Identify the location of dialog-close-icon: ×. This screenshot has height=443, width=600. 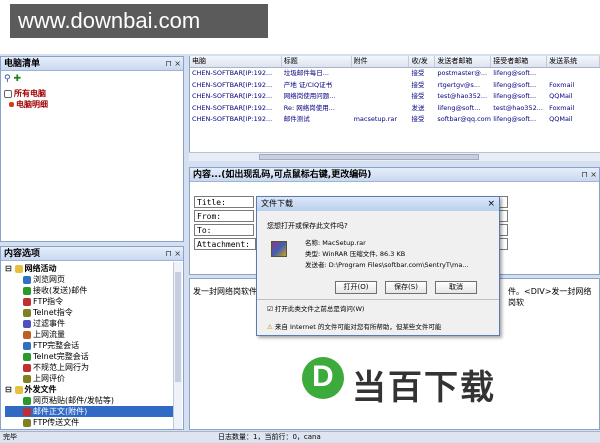
(491, 204).